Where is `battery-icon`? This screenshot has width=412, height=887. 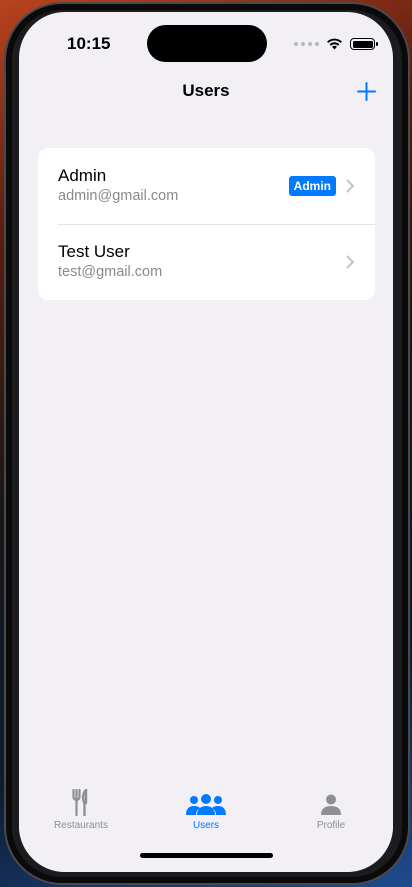
battery-icon is located at coordinates (364, 44).